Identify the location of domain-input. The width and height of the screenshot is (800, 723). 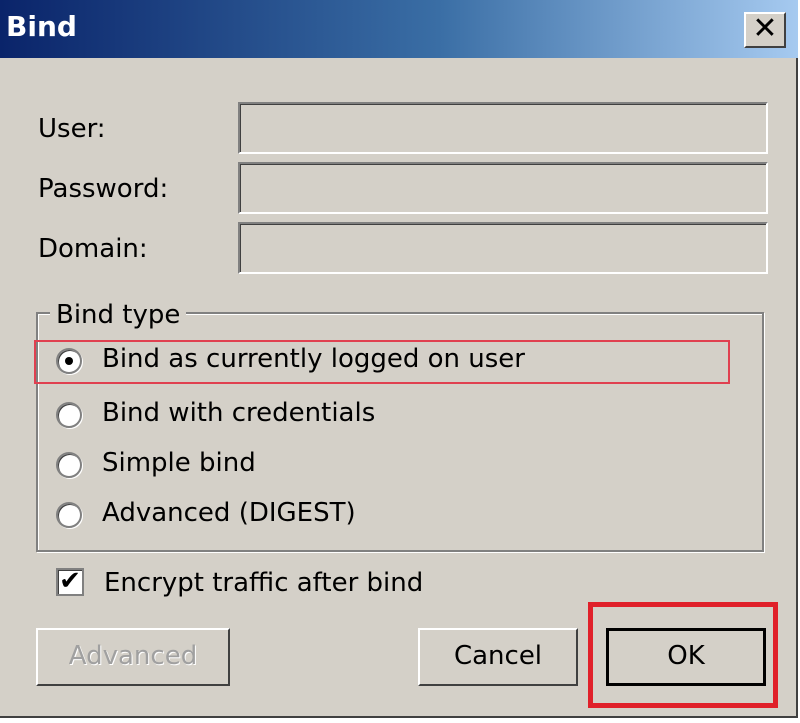
(503, 248).